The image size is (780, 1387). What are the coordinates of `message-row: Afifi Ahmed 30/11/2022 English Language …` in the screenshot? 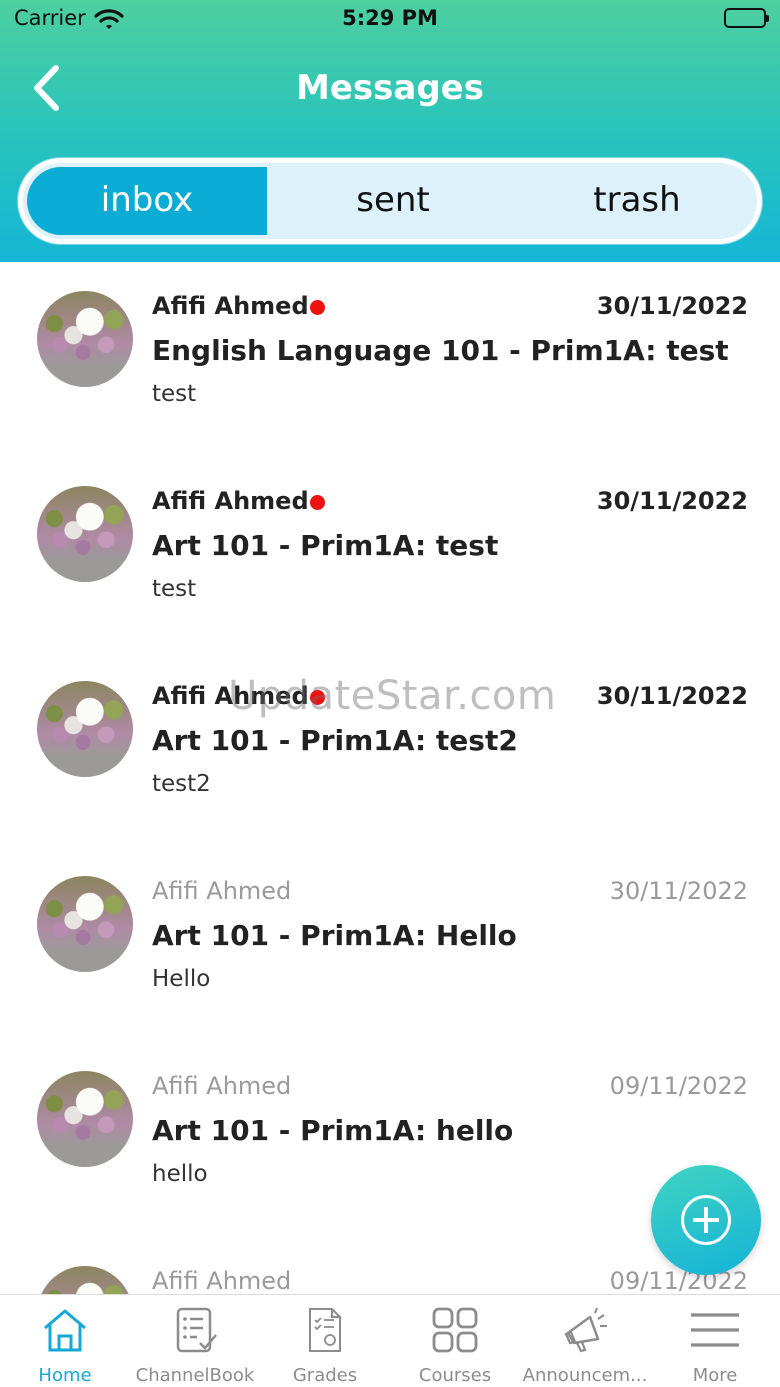 It's located at (390, 359).